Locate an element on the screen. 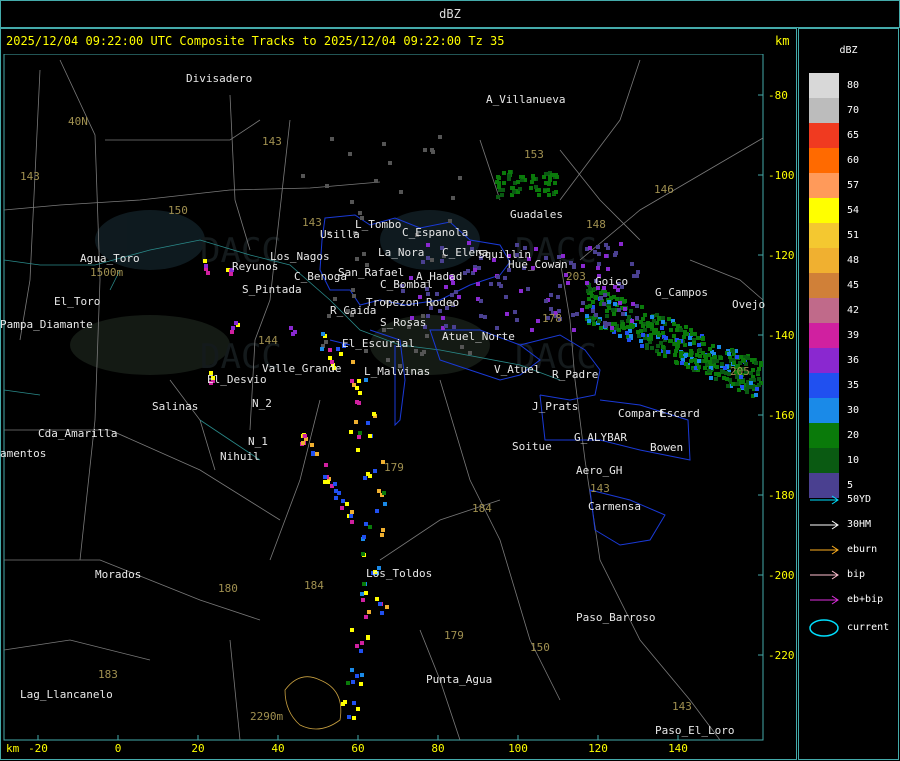  place-amentos: amentos is located at coordinates (23, 453).